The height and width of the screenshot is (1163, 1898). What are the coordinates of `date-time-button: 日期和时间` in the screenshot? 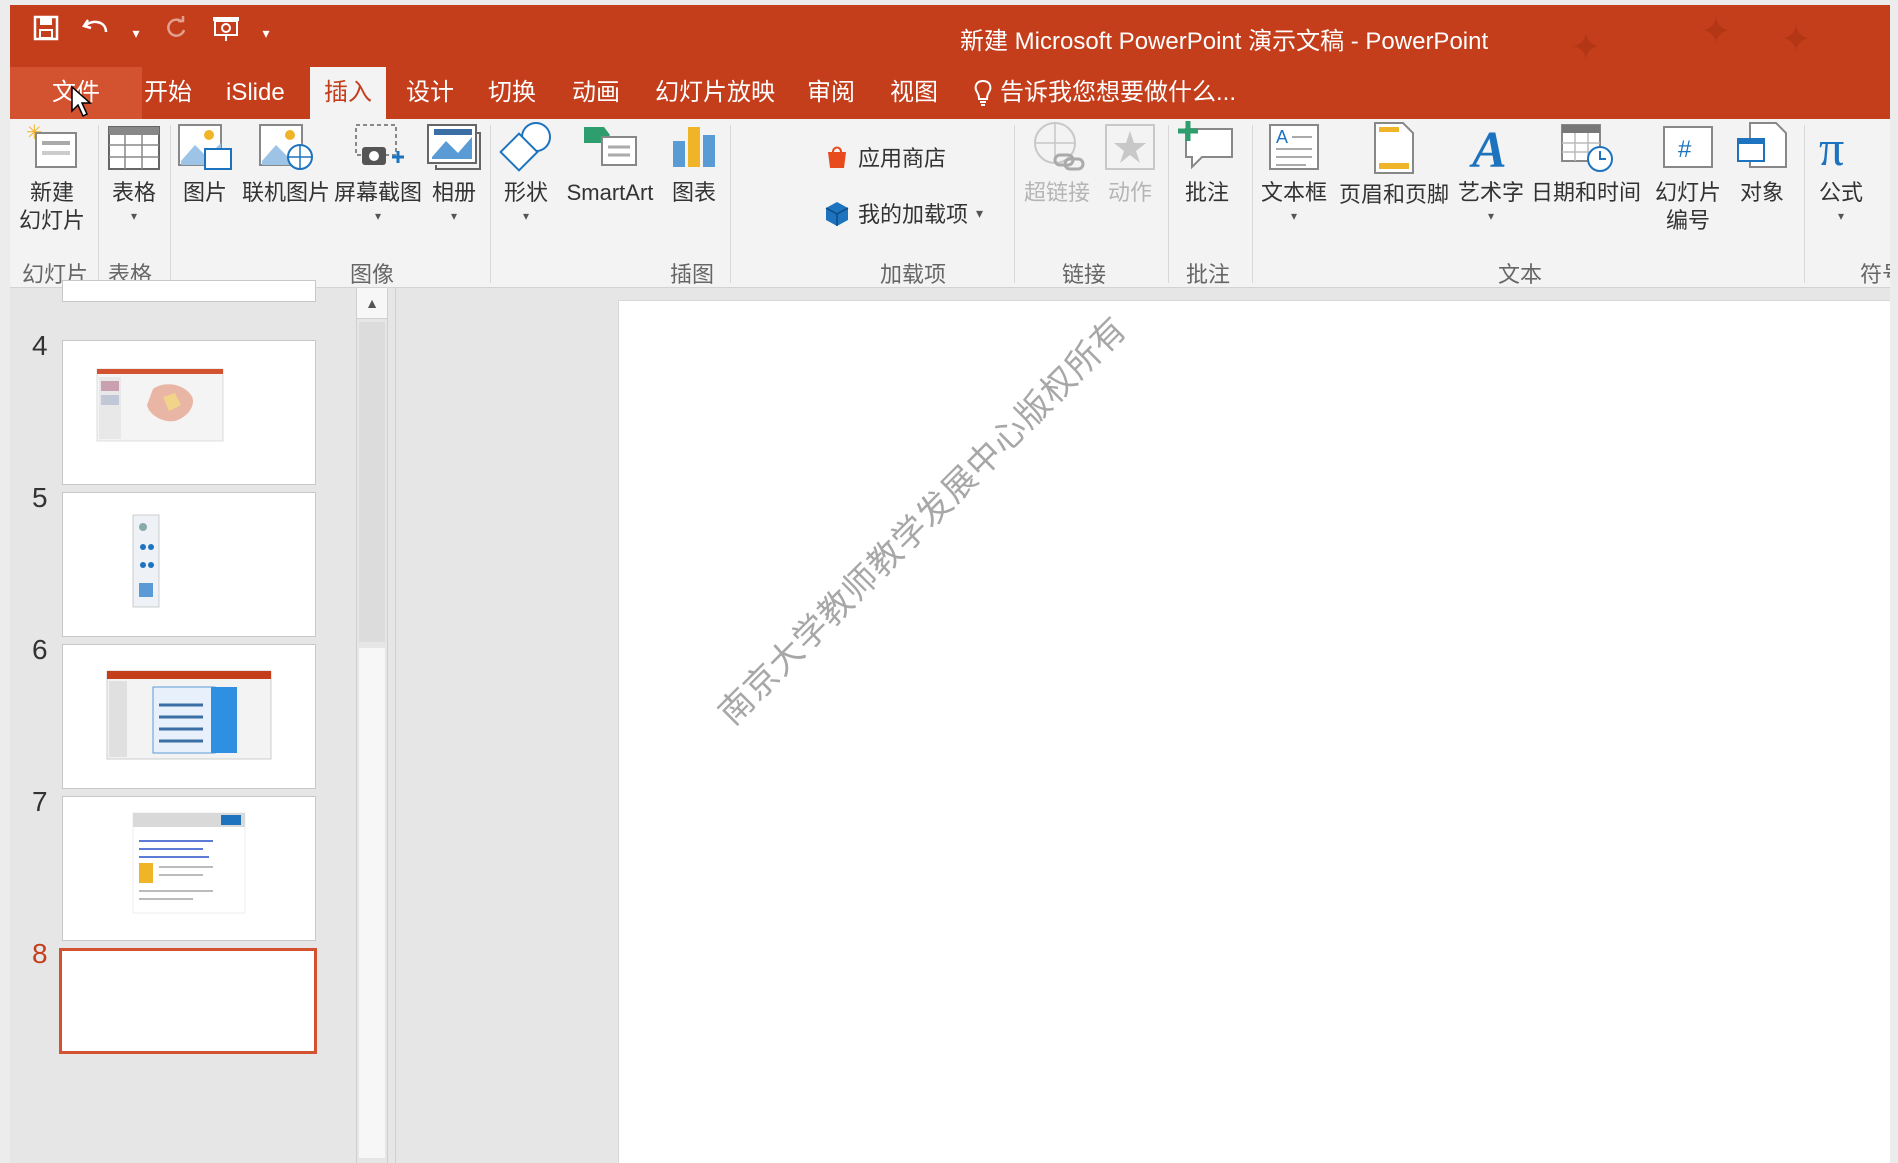 It's located at (1586, 164).